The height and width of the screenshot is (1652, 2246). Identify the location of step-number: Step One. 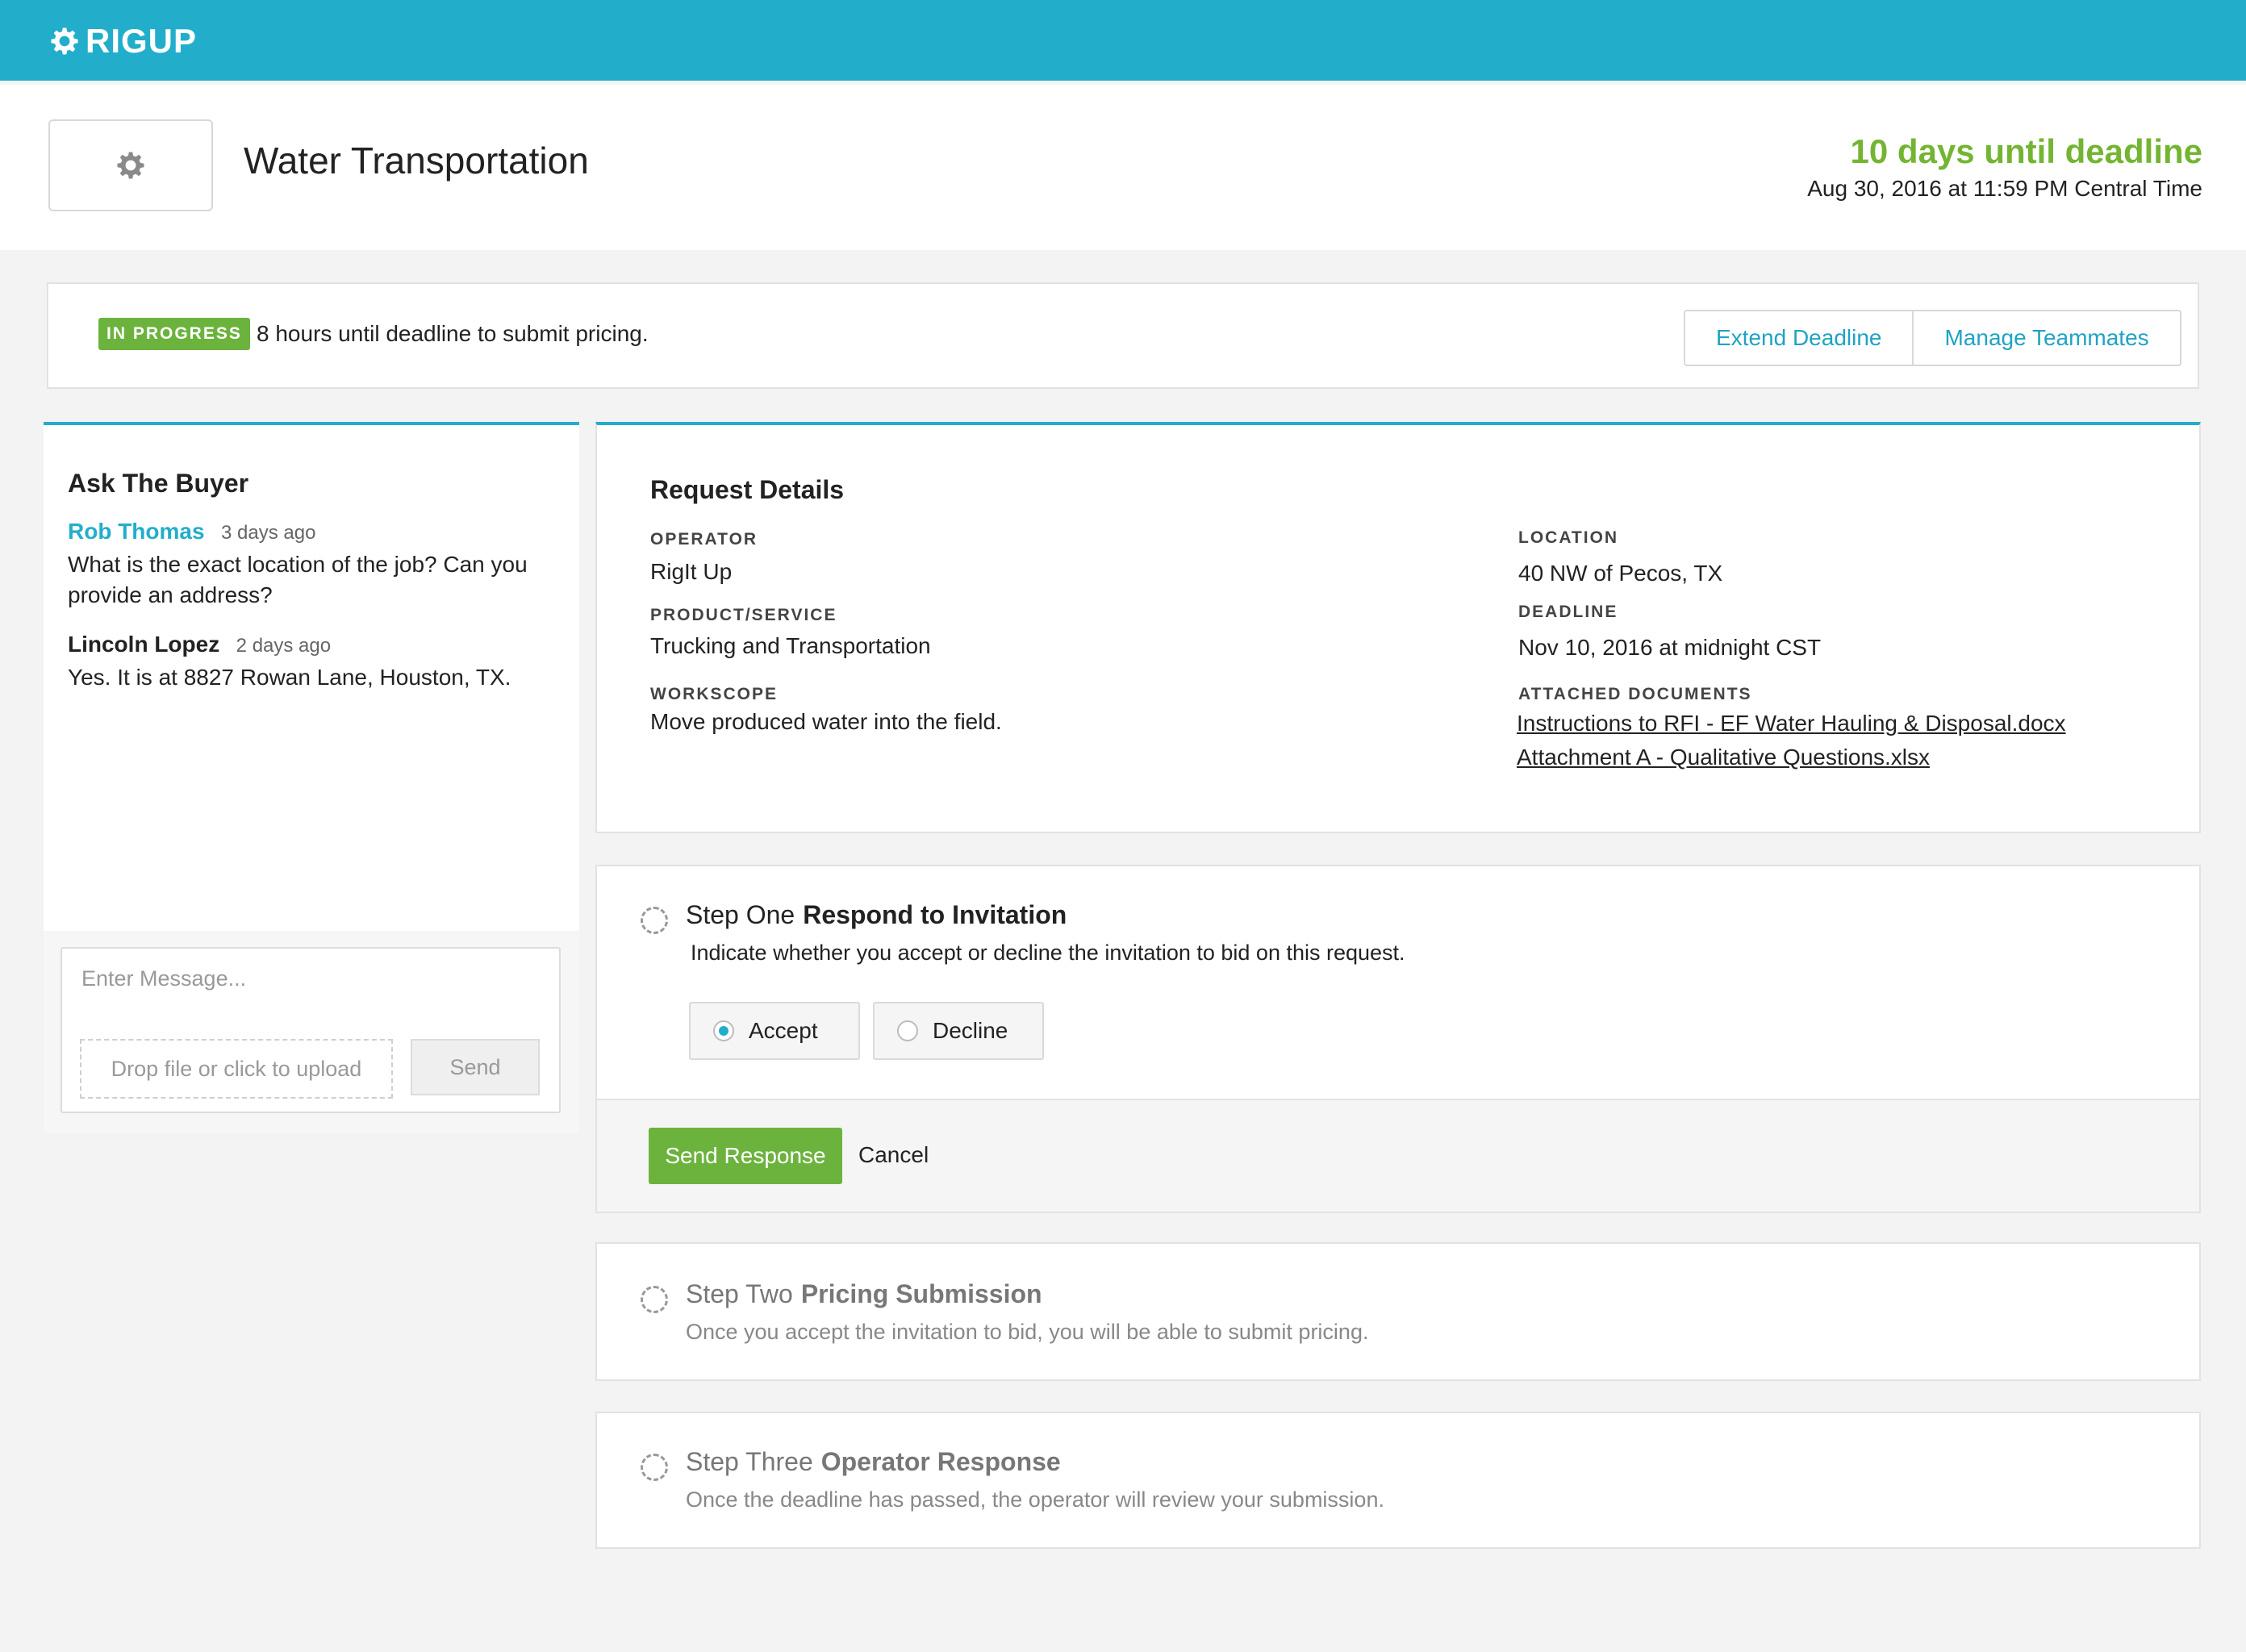
(740, 914).